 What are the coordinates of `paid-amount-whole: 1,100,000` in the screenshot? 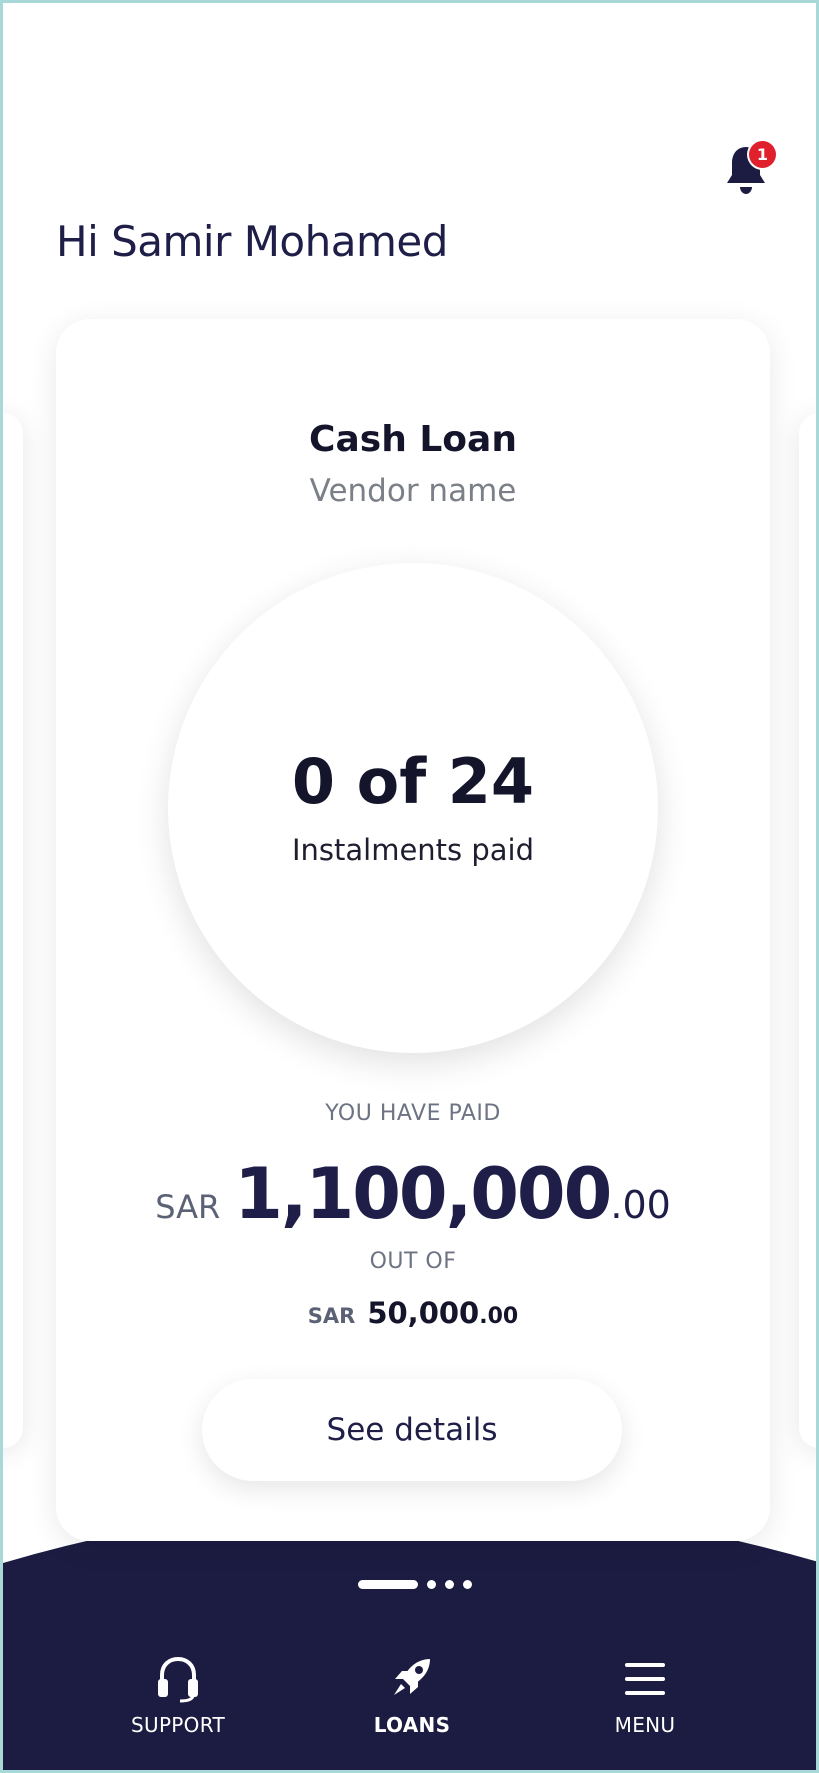 It's located at (423, 1194).